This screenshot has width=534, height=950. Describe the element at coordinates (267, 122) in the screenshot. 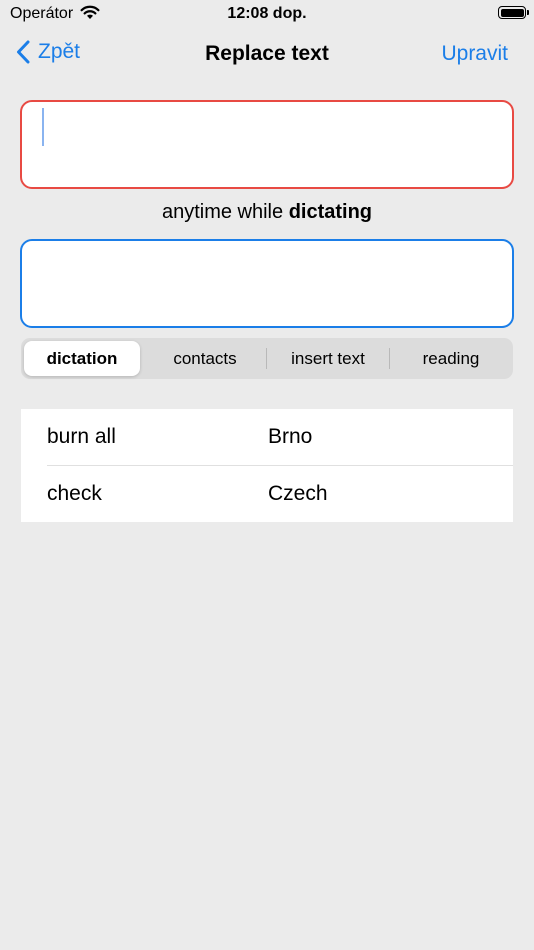

I see `search-text-input` at that location.